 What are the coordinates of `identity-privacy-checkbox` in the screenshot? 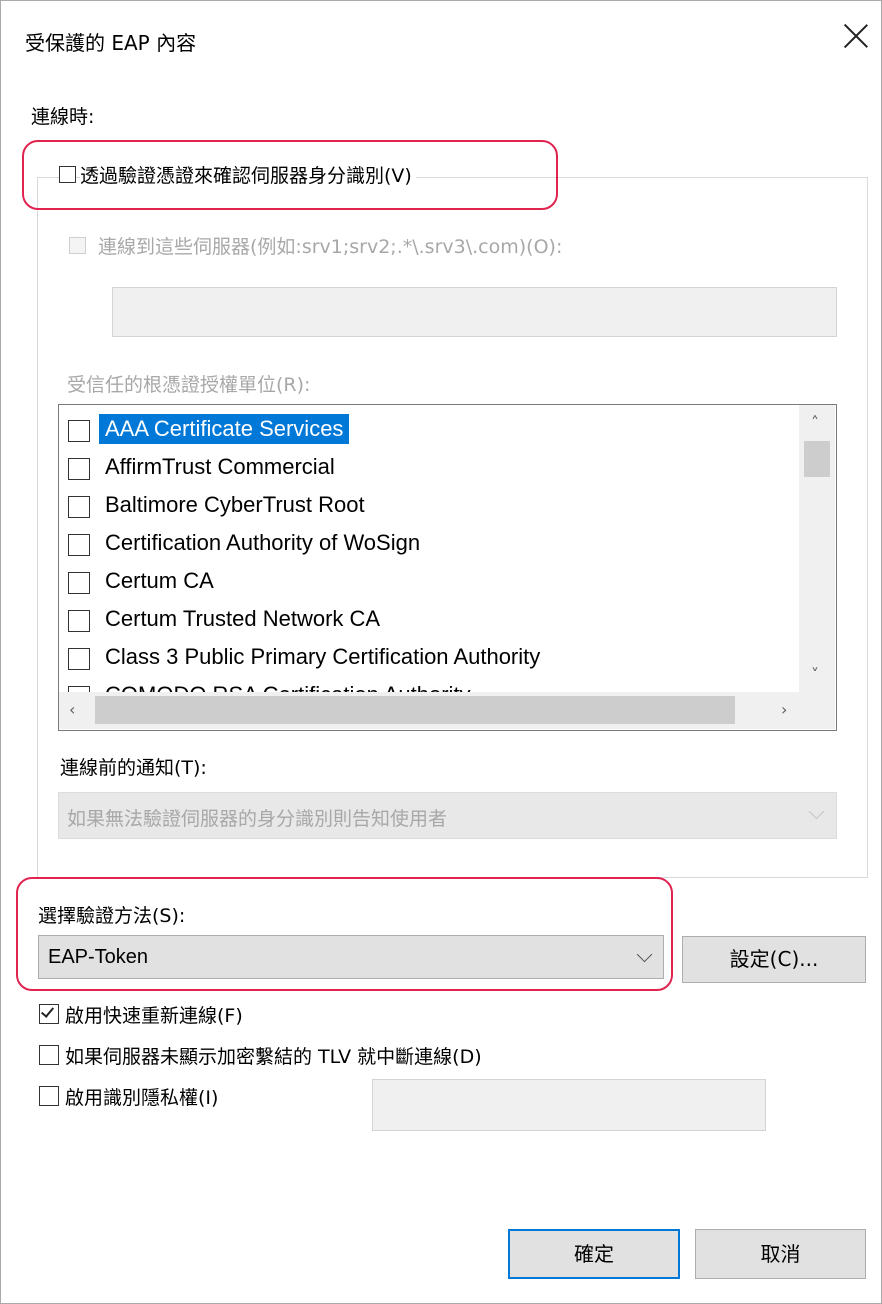 It's located at (49, 1096).